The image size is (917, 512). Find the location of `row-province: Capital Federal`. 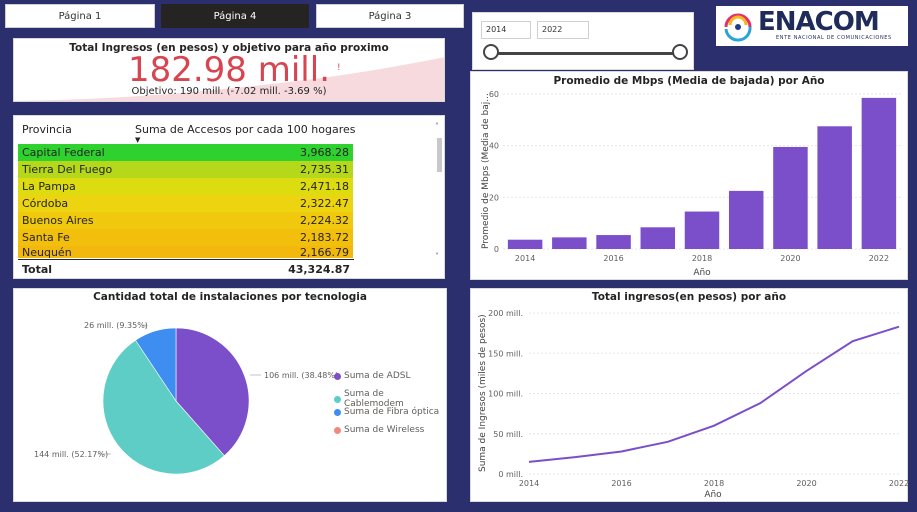

row-province: Capital Federal is located at coordinates (63, 152).